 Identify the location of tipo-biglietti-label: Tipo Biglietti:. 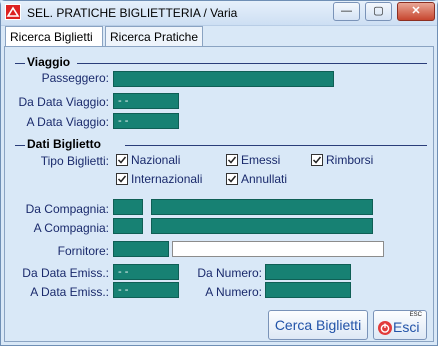
(74, 161).